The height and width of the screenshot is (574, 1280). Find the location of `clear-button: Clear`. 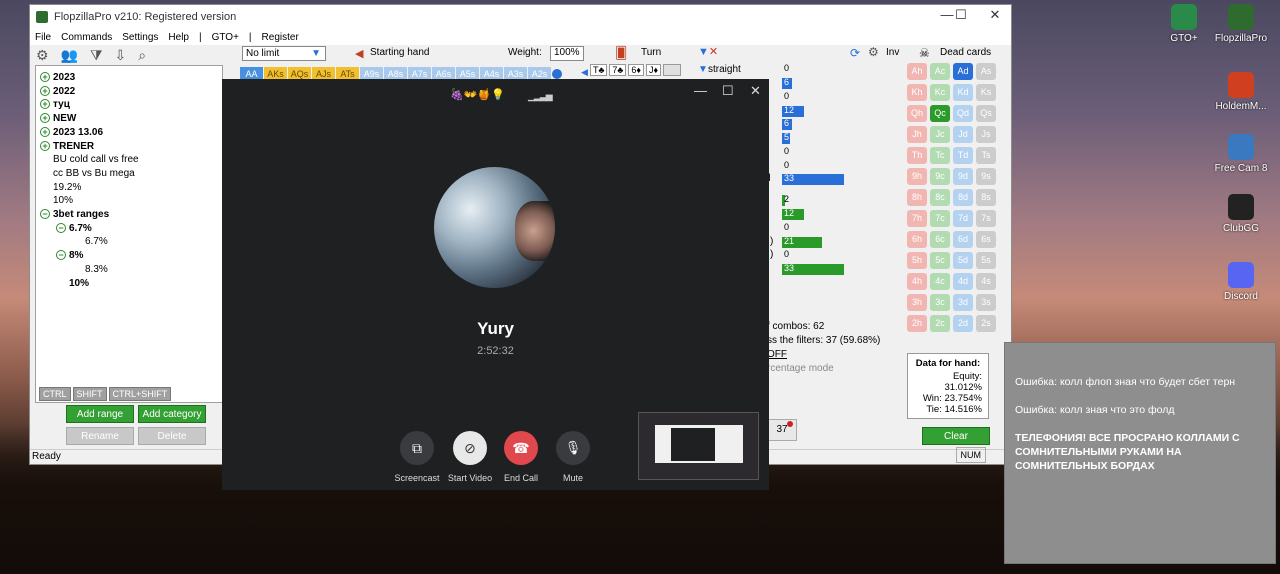

clear-button: Clear is located at coordinates (956, 436).